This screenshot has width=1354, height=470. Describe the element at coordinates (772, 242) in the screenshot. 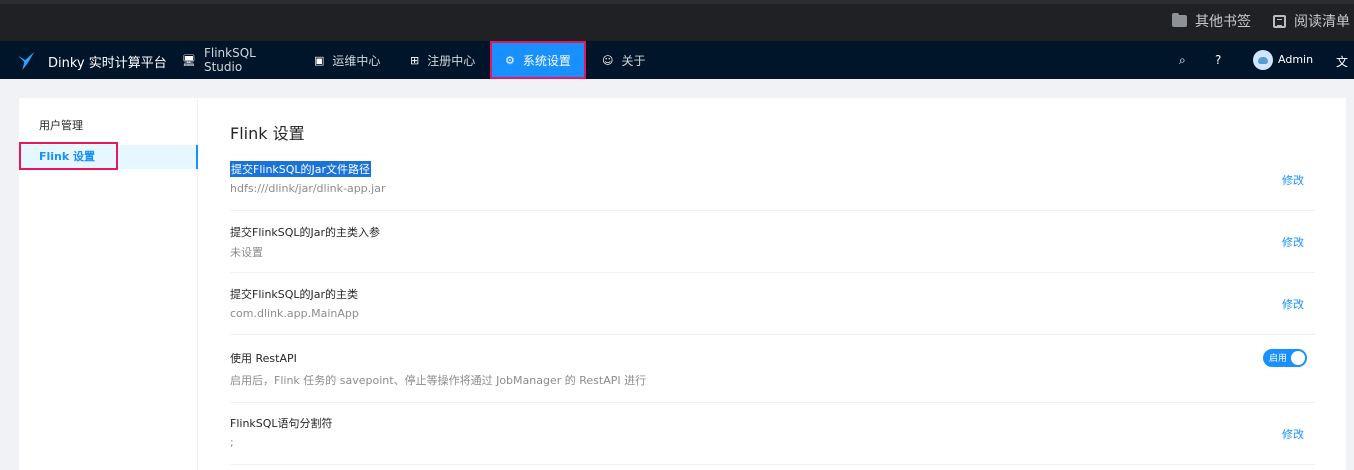

I see `setting-row-jar-args: 提交FlinkSQL的Jar的主类入参 未设置 修改` at that location.